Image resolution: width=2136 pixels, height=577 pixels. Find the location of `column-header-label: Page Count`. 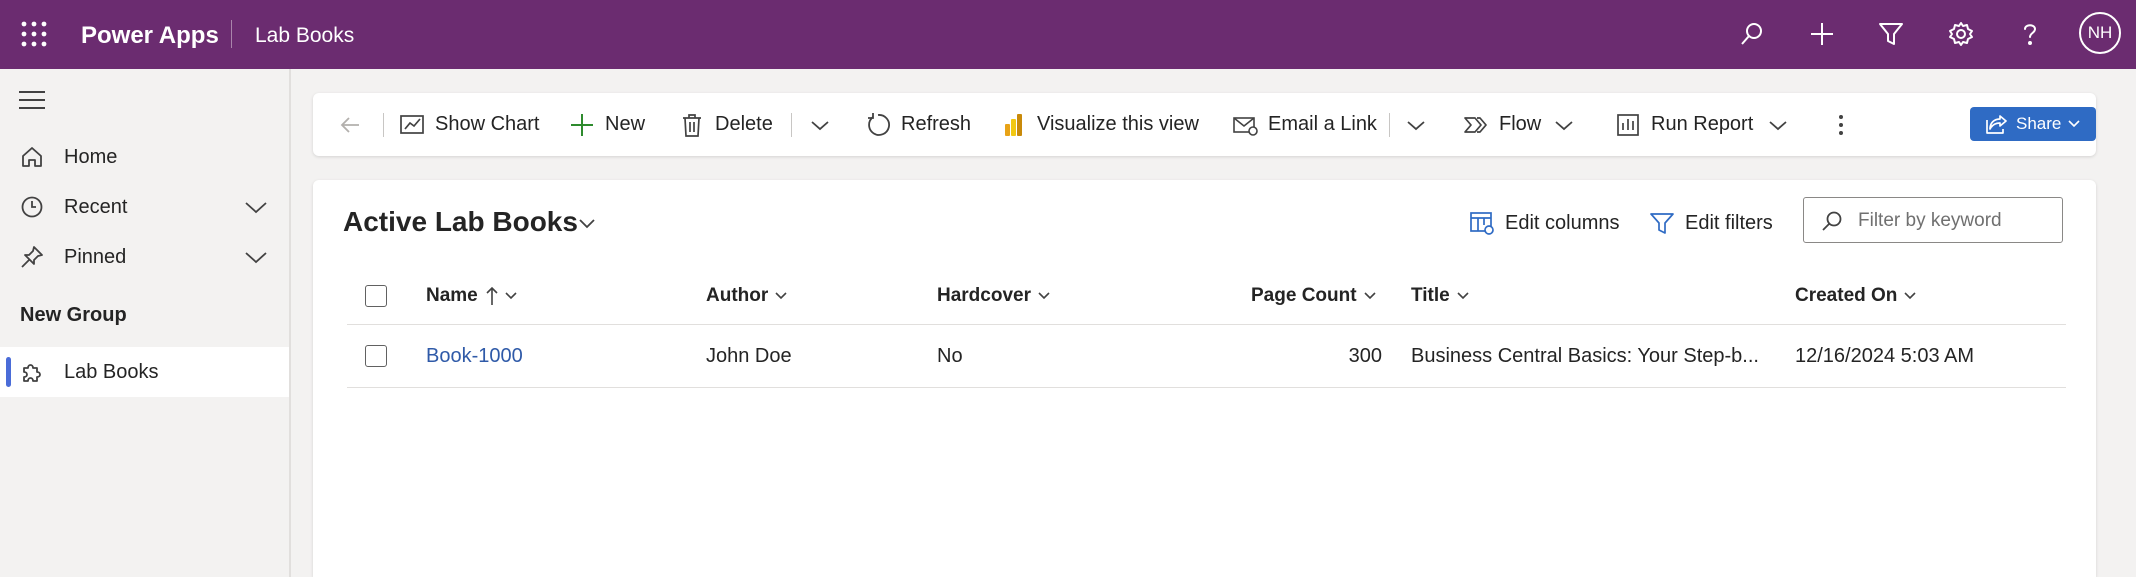

column-header-label: Page Count is located at coordinates (1304, 295).